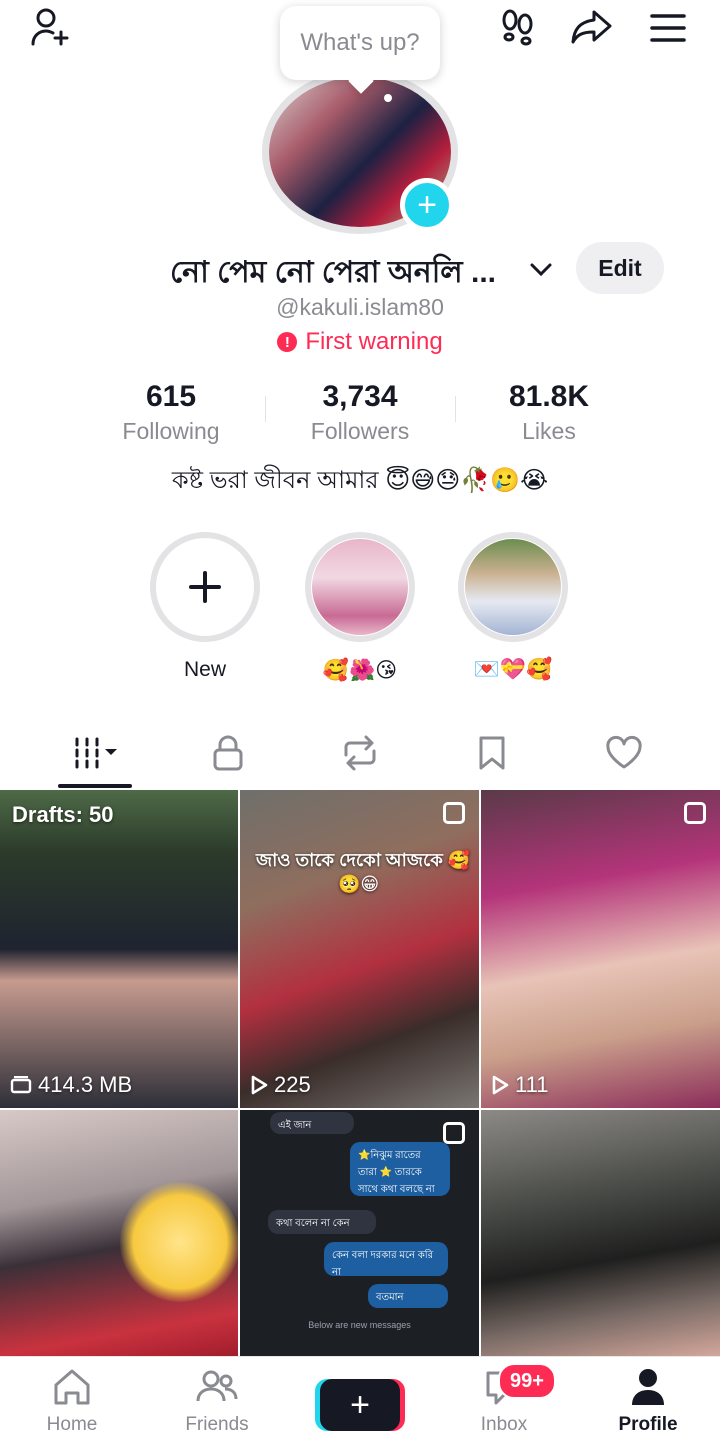 The height and width of the screenshot is (1445, 720). I want to click on view-count-text: 111, so click(532, 1084).